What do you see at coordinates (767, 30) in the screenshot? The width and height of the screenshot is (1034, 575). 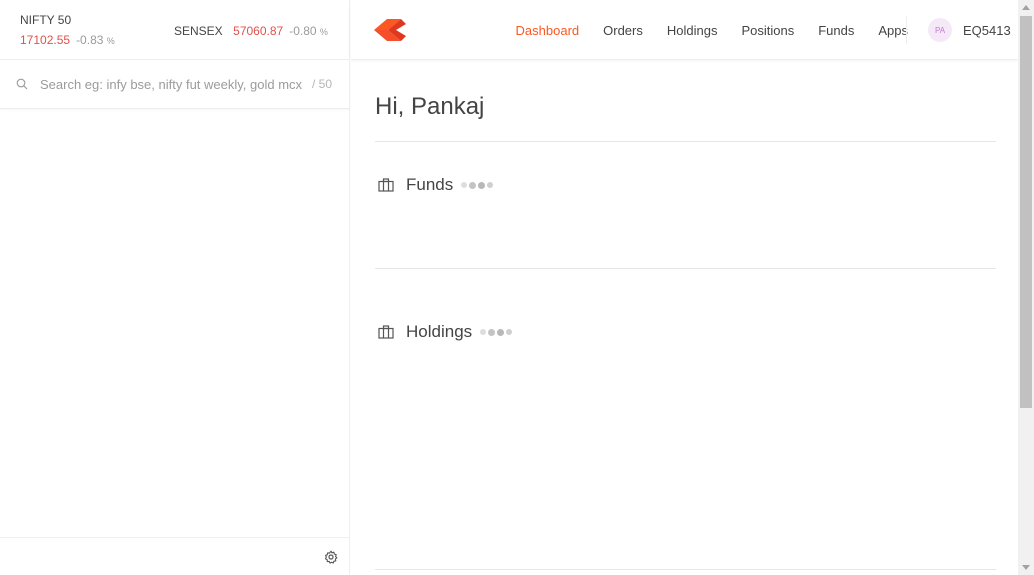 I see `nav-positions: Positions` at bounding box center [767, 30].